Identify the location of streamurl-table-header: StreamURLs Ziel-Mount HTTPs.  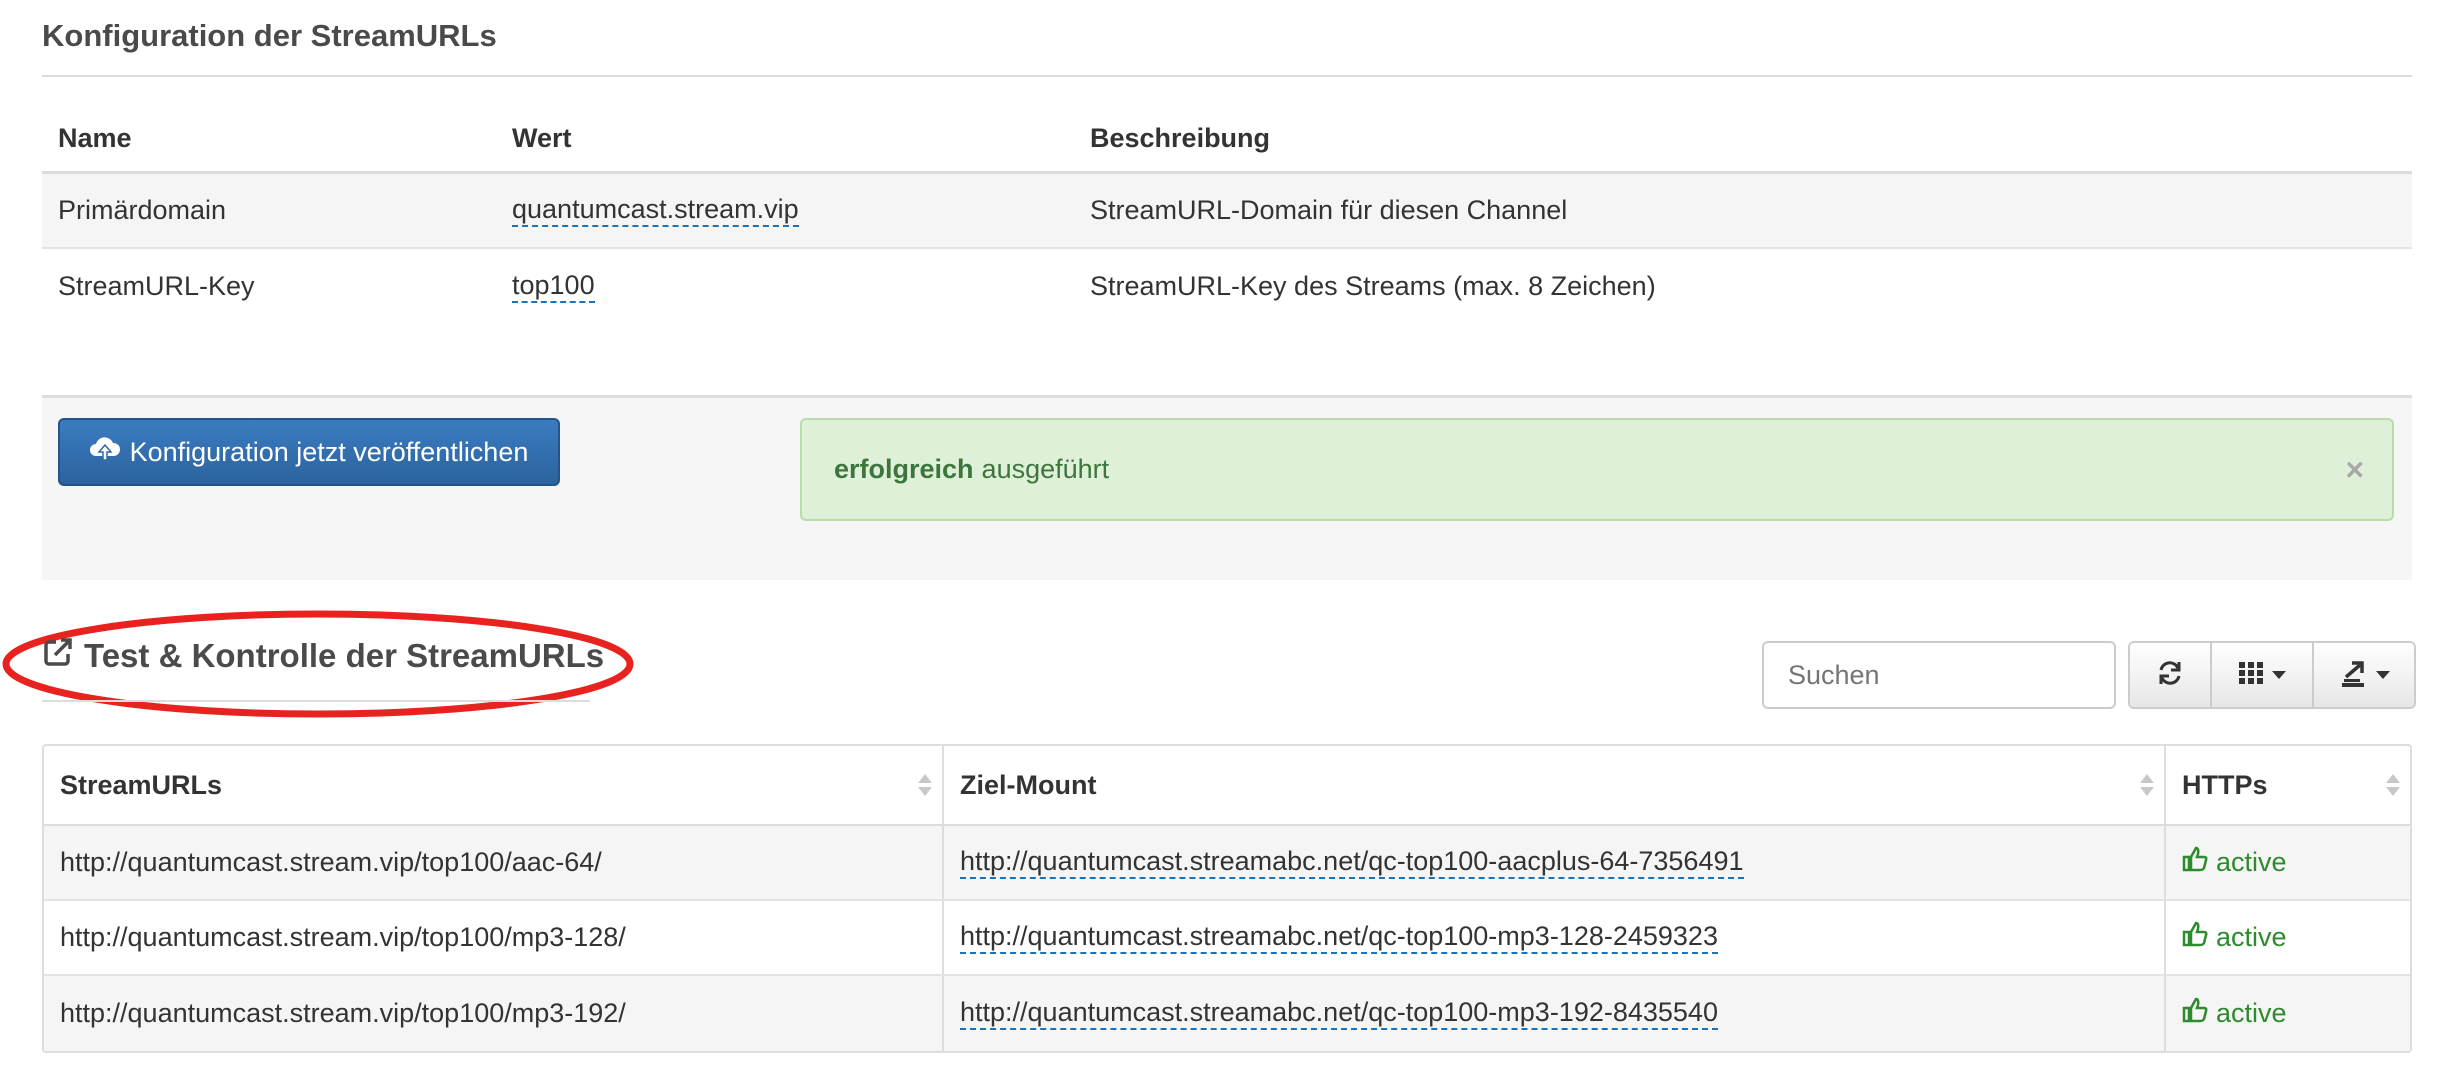
(1227, 786).